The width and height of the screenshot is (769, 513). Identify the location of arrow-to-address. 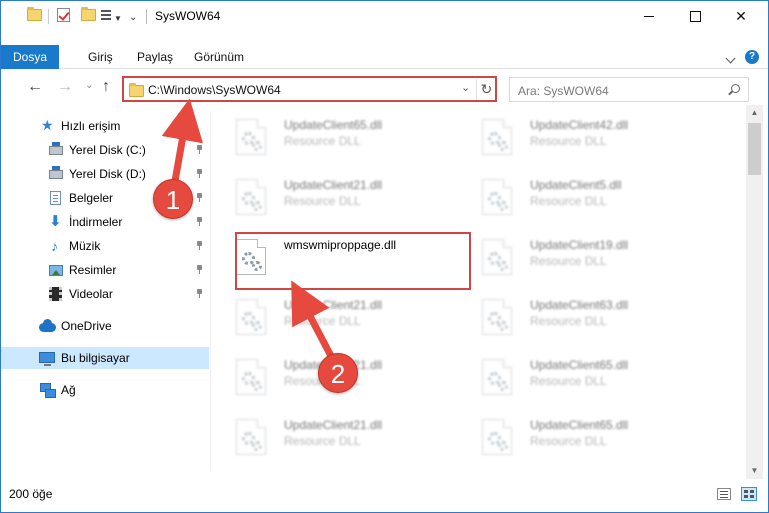
(182, 140).